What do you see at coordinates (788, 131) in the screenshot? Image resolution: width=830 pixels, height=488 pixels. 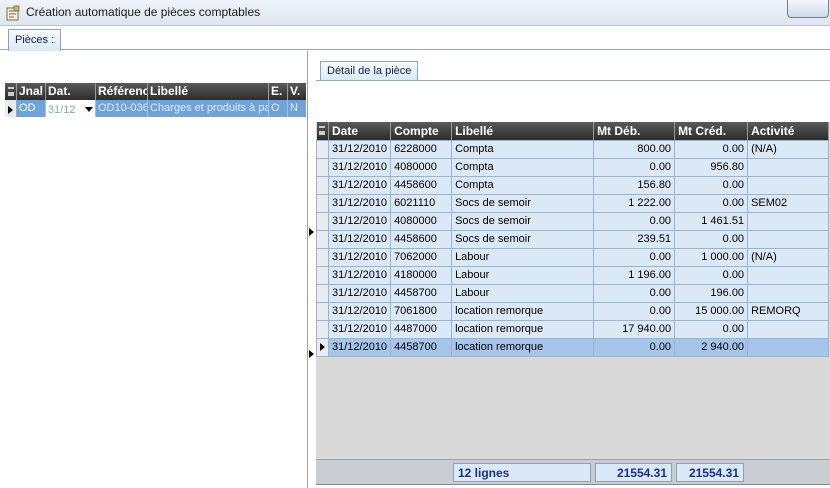 I see `col-activite: Activité` at bounding box center [788, 131].